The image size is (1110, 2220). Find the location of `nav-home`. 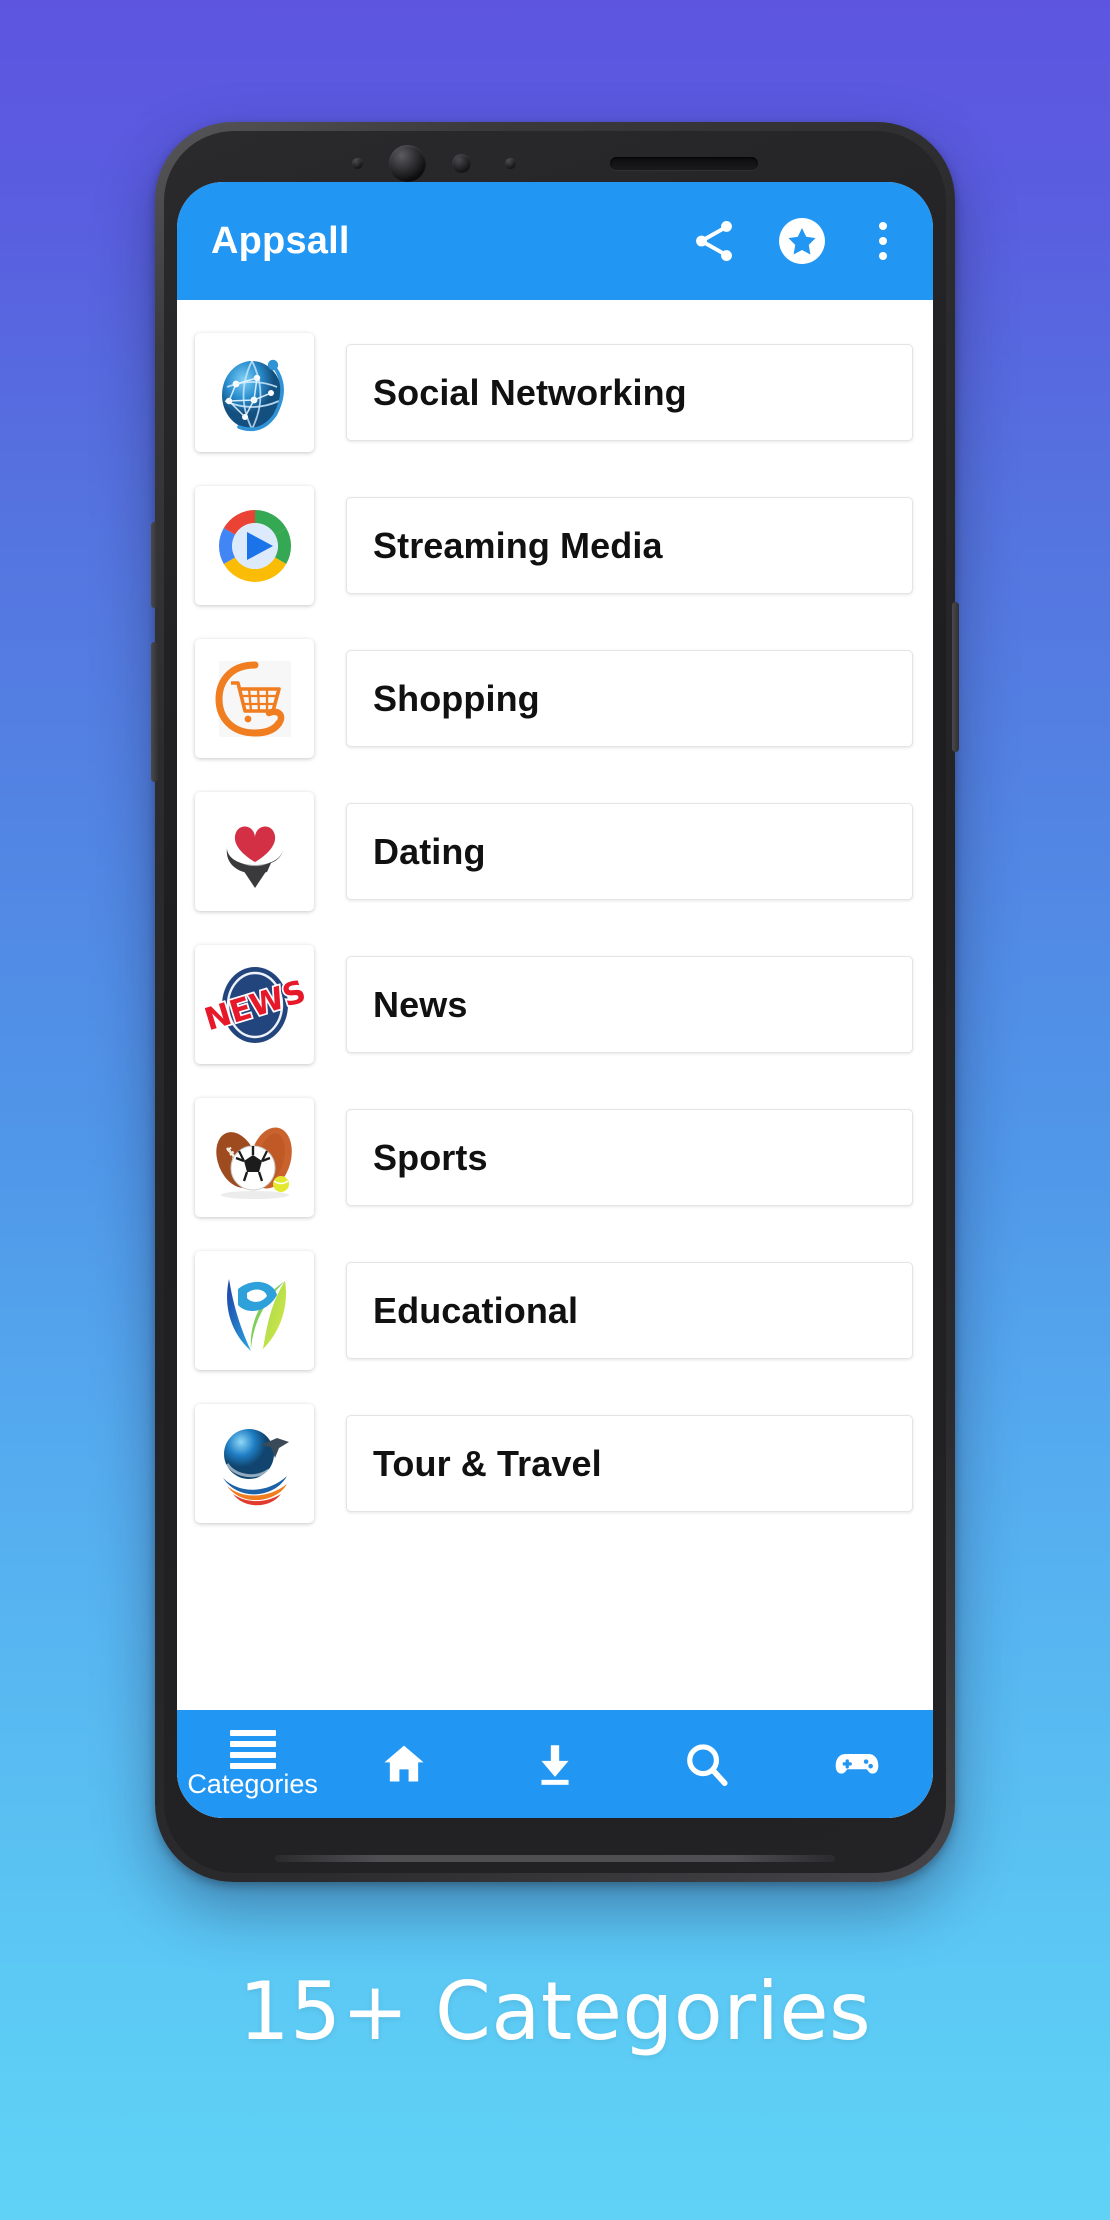

nav-home is located at coordinates (403, 1764).